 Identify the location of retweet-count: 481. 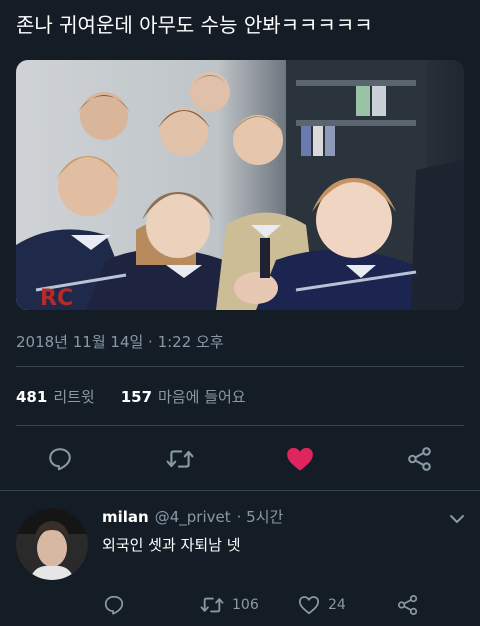
(31, 397).